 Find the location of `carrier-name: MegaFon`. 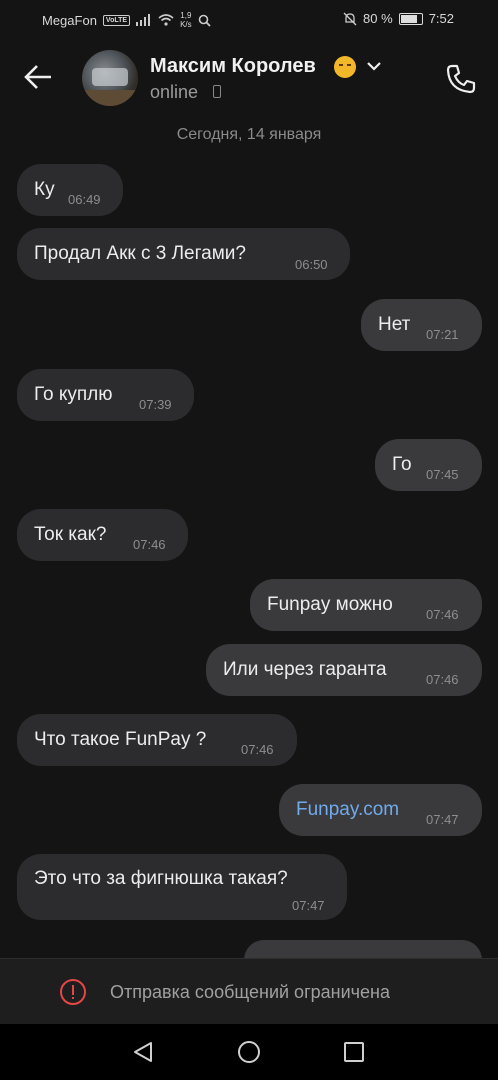

carrier-name: MegaFon is located at coordinates (69, 20).